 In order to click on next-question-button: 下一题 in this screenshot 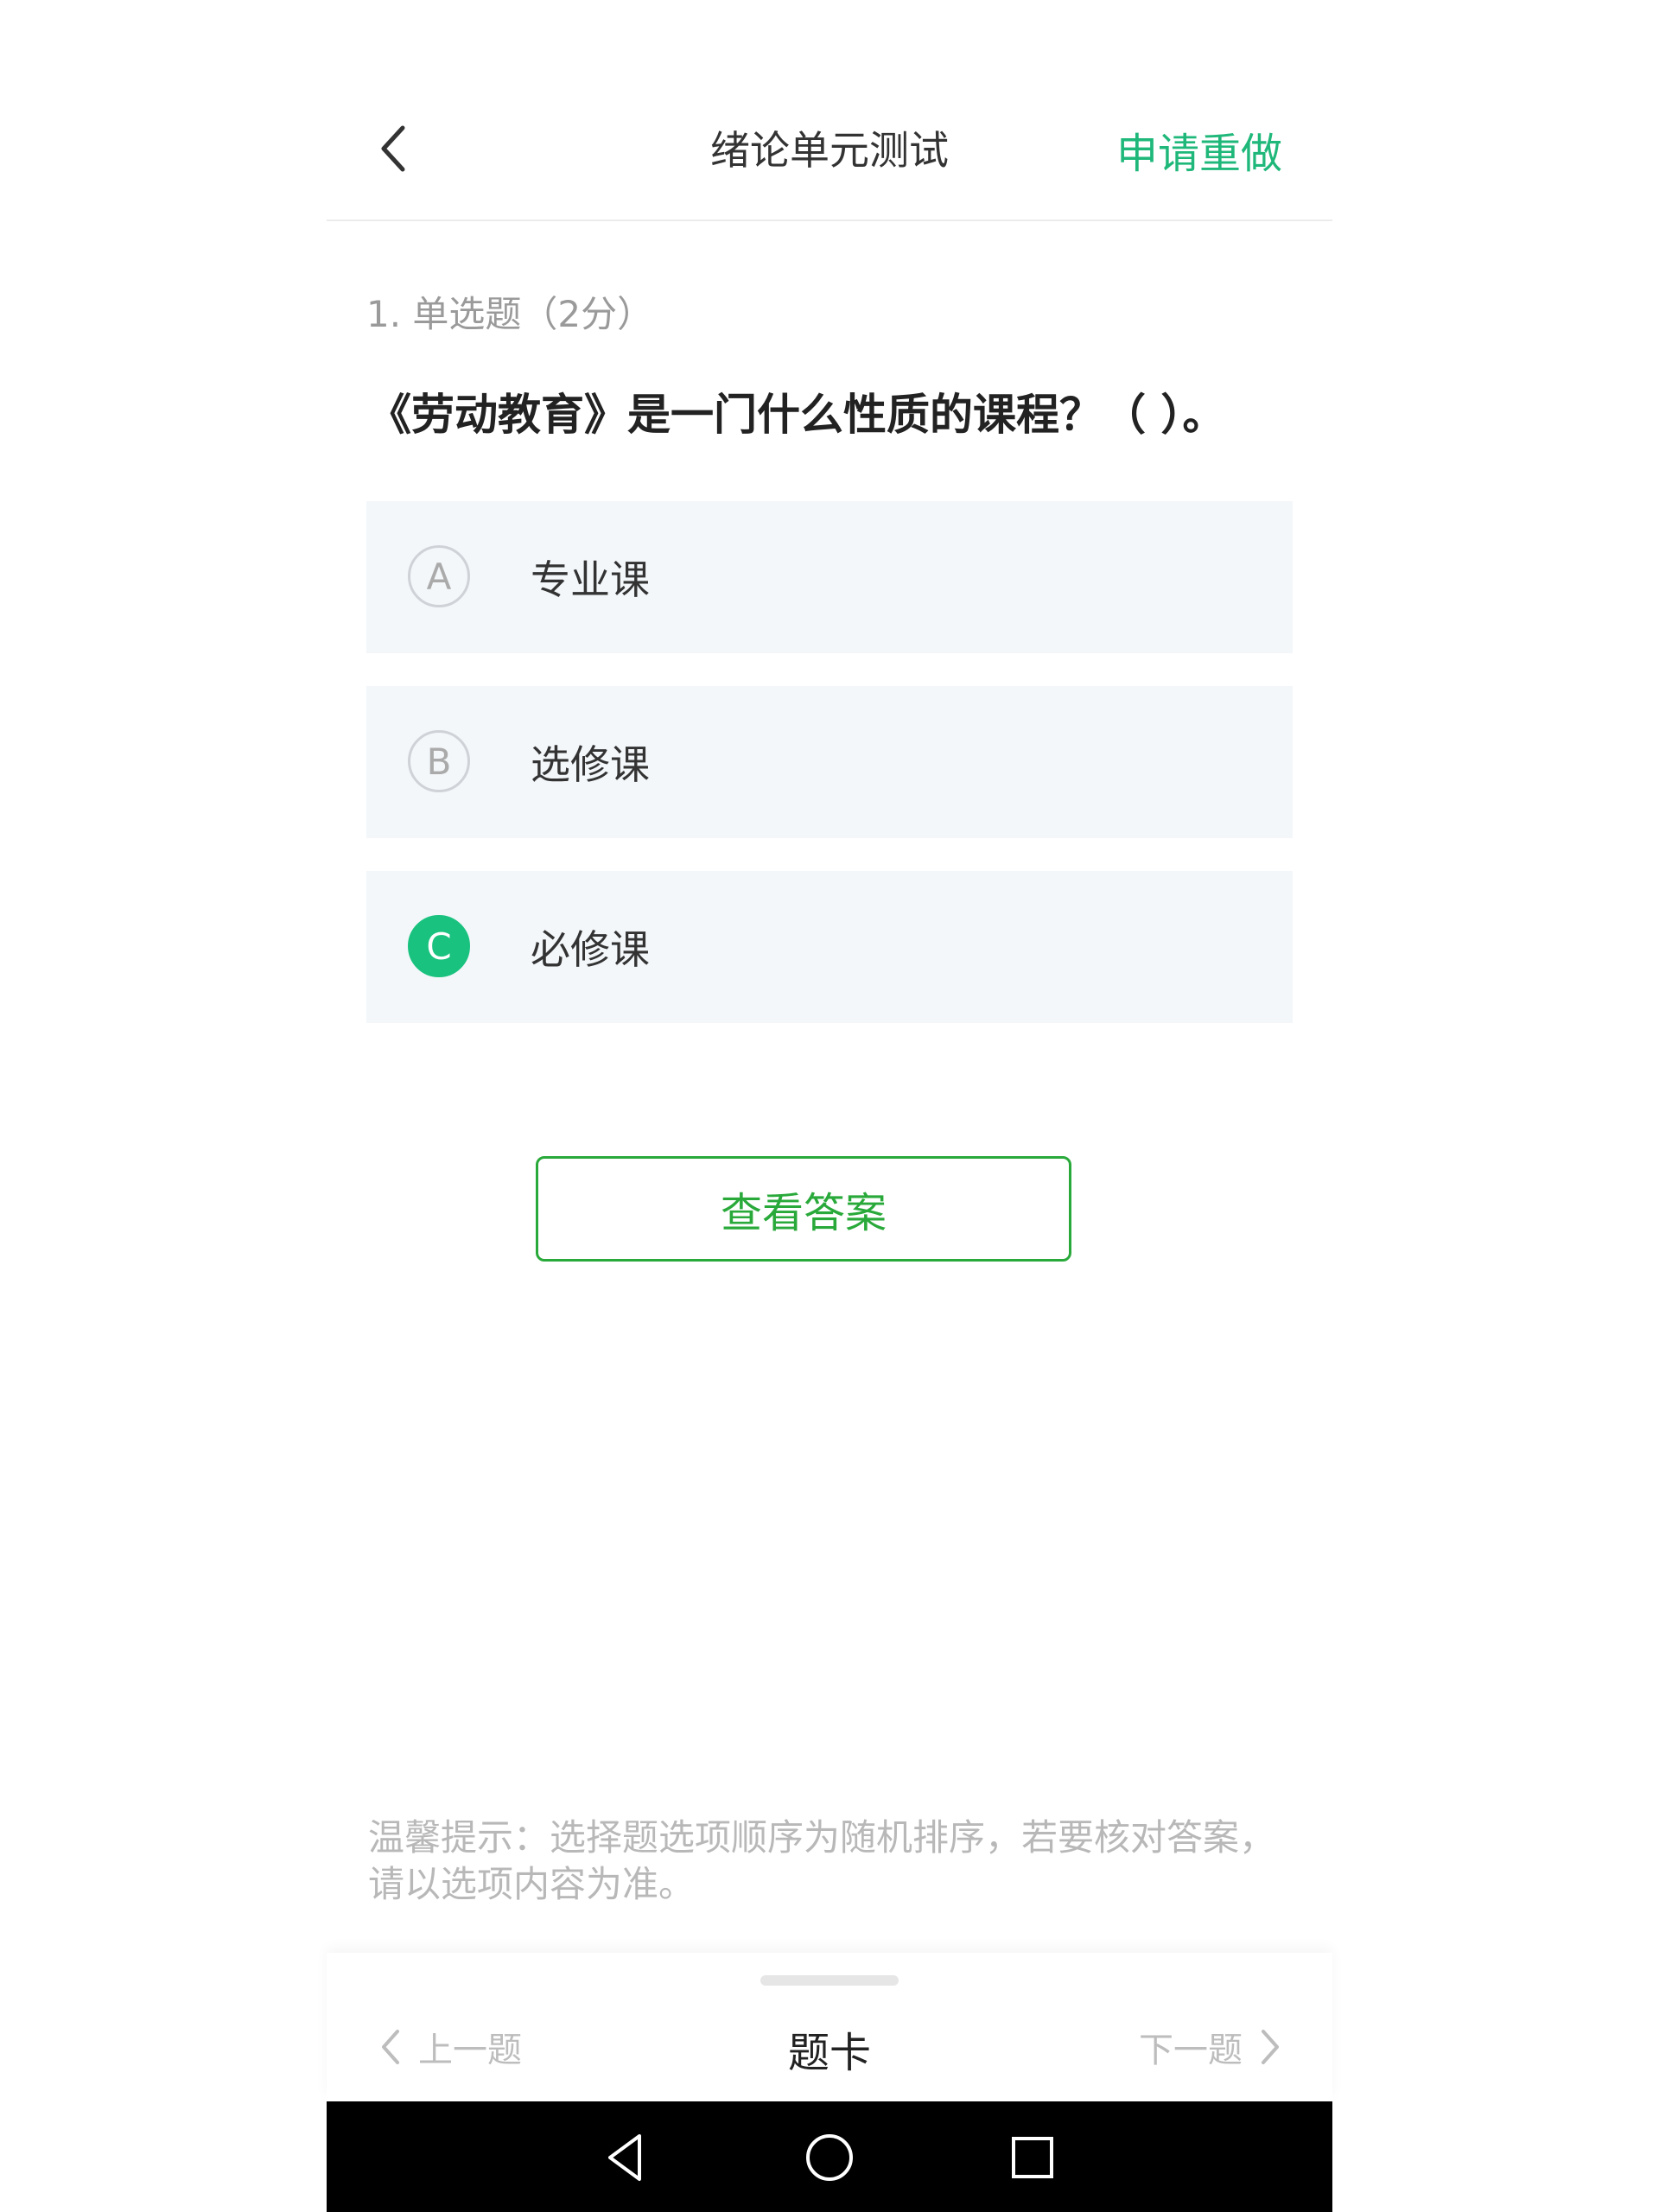, I will do `click(1211, 2047)`.